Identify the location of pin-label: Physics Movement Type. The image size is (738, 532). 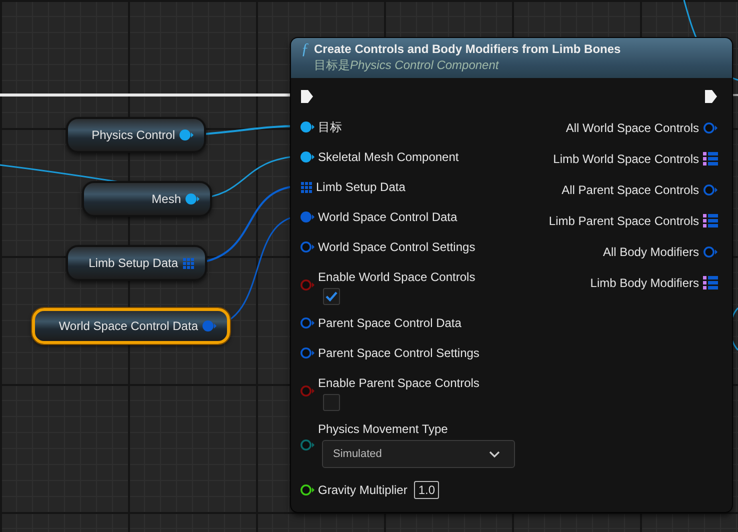
(383, 429).